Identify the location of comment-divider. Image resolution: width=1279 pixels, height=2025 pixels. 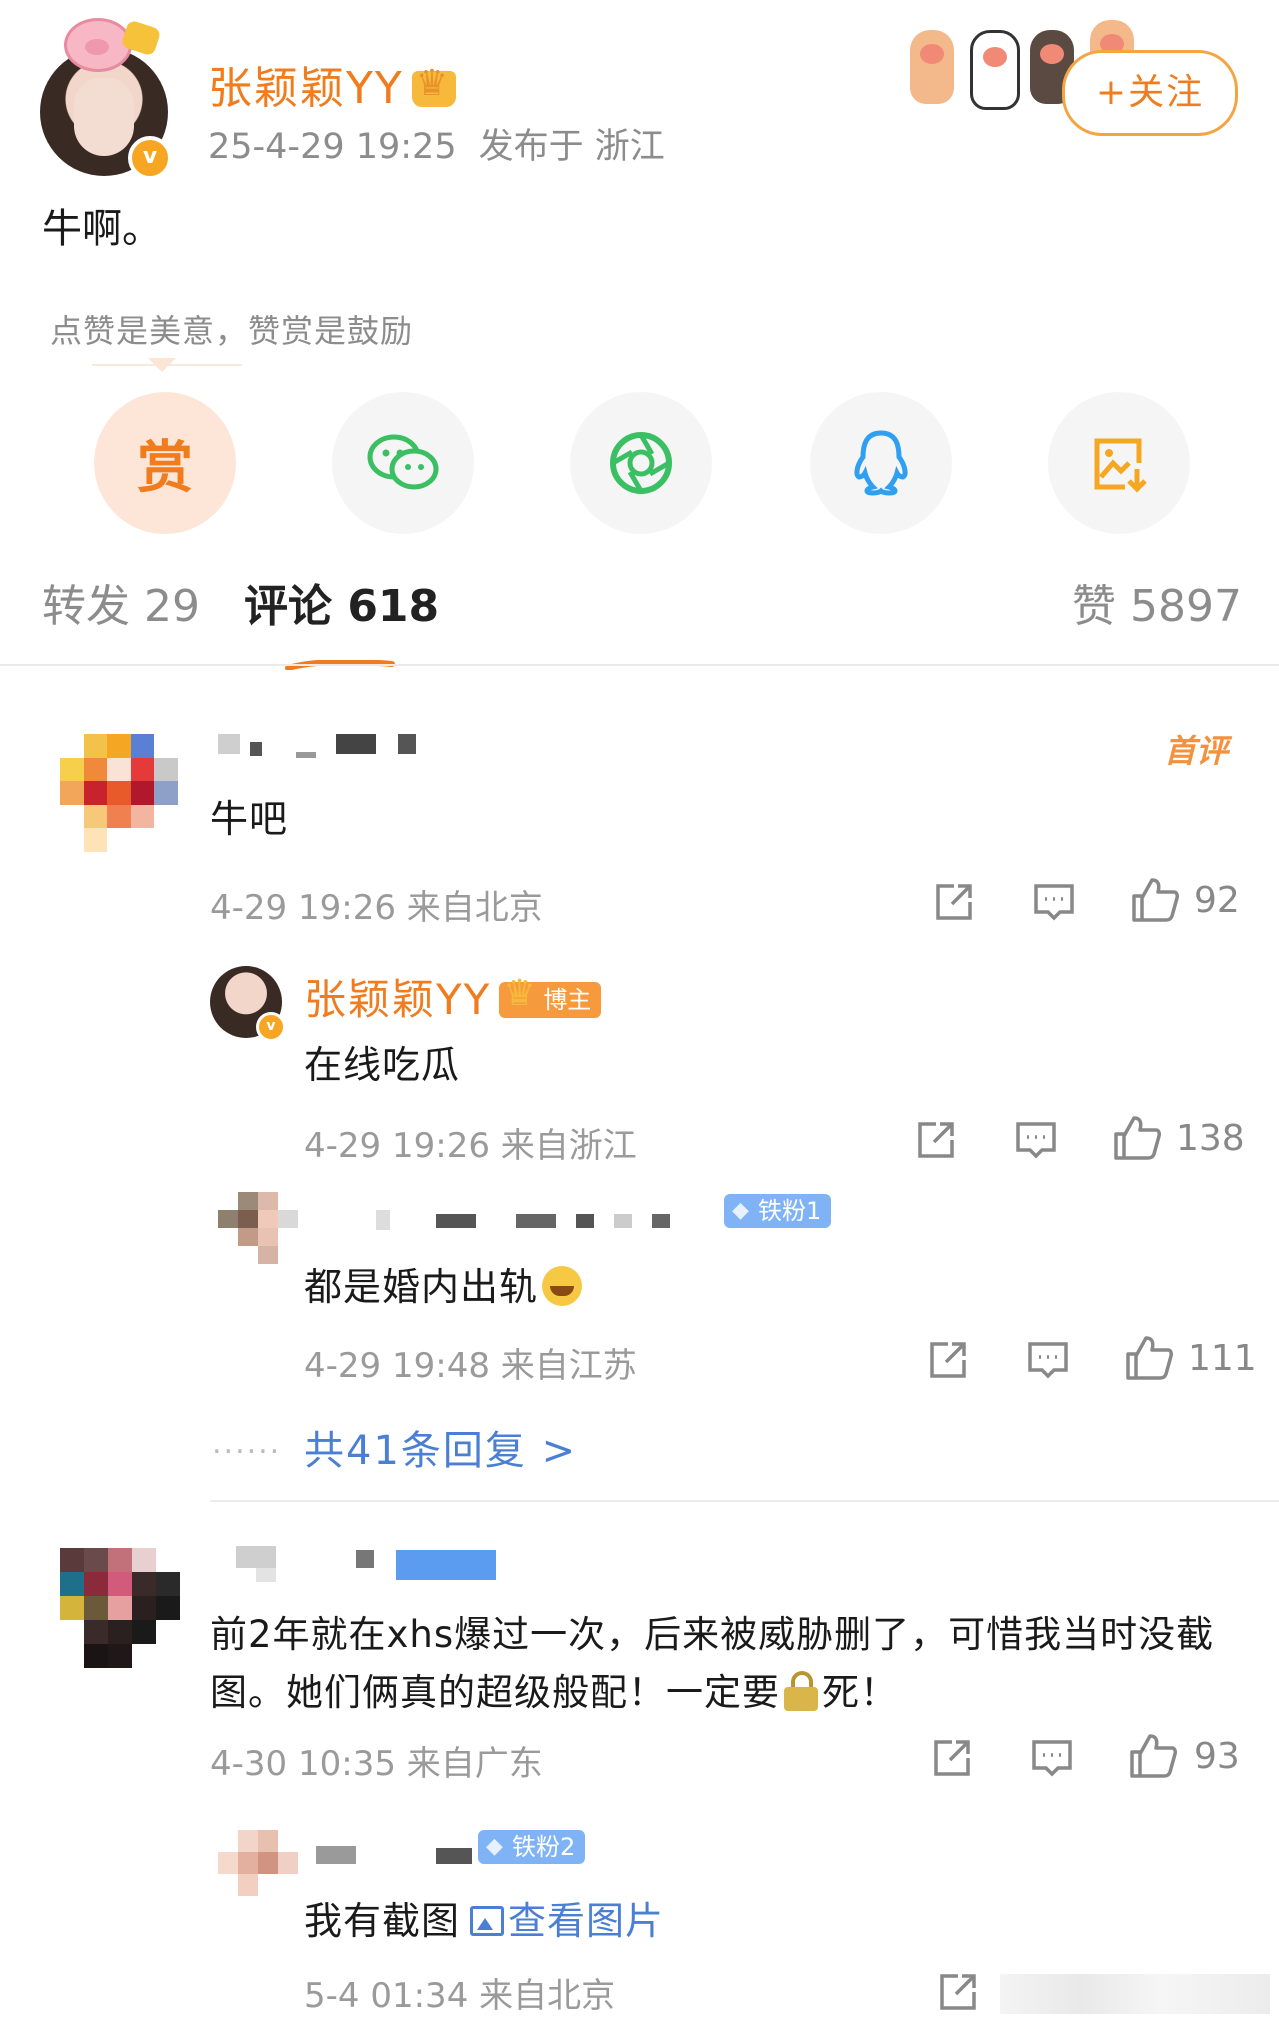
(744, 1501).